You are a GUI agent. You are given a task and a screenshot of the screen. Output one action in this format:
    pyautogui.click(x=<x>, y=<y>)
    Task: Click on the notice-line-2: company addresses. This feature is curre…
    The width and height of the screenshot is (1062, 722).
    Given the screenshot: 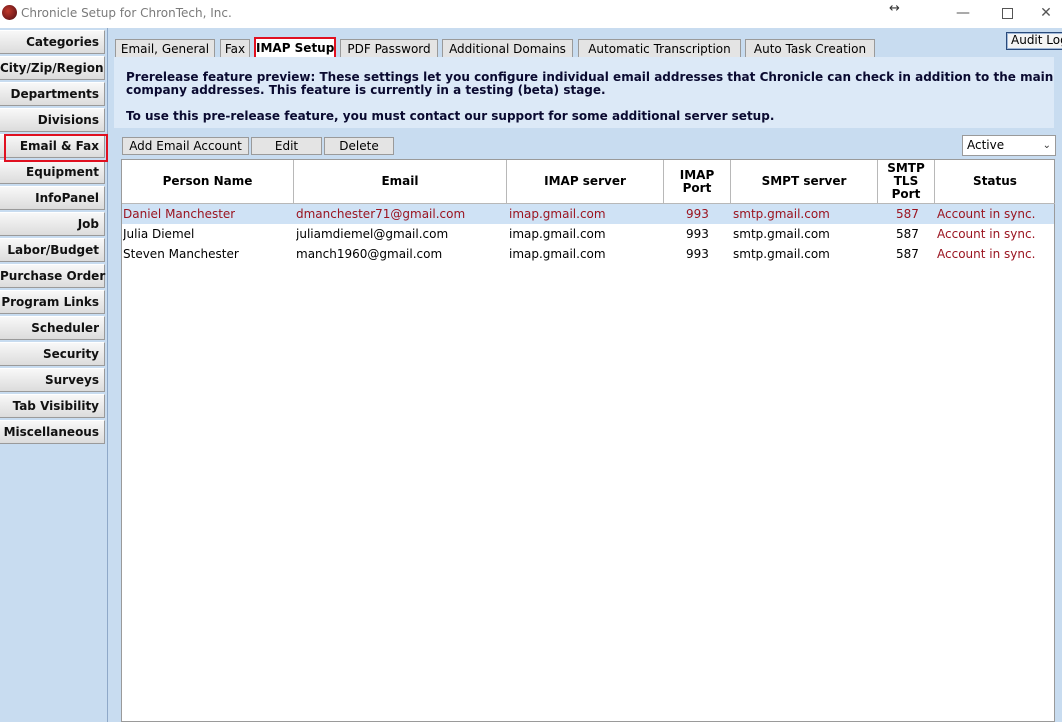 What is the action you would take?
    pyautogui.click(x=366, y=90)
    